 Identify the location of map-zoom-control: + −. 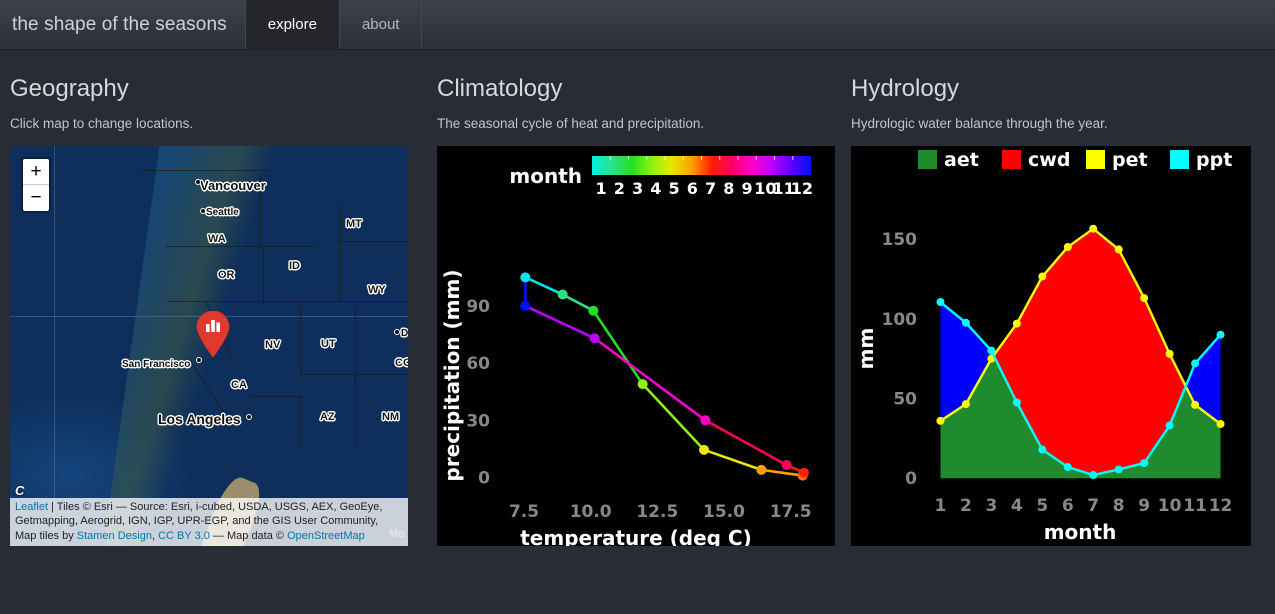
(36, 185).